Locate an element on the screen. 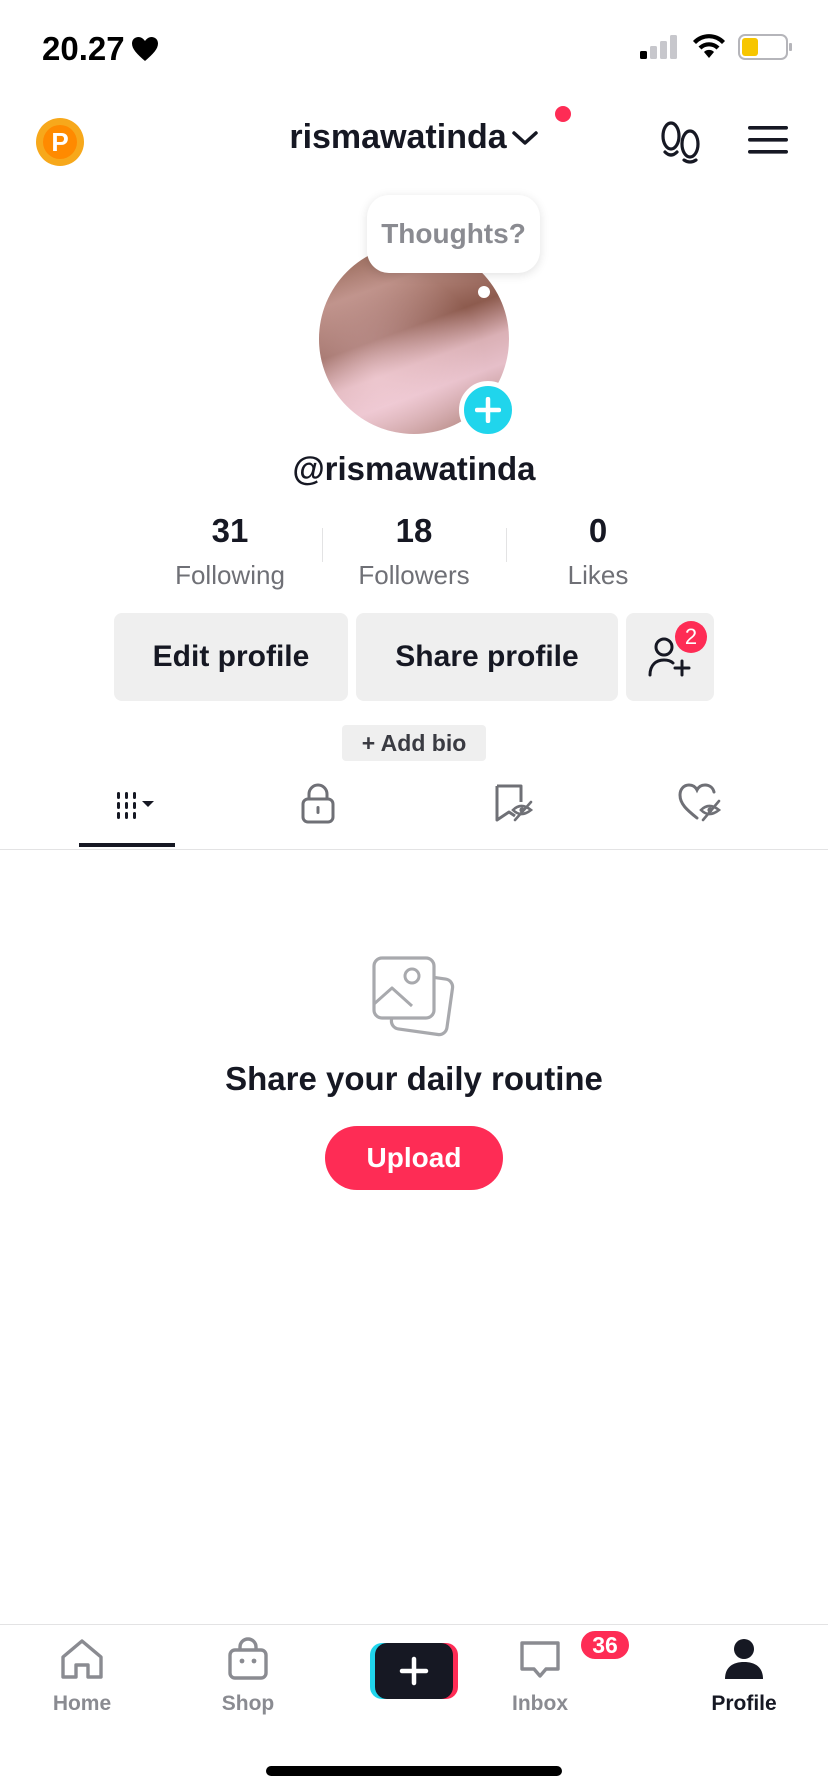 The width and height of the screenshot is (828, 1792). stat-followers: 18 Followers is located at coordinates (414, 551).